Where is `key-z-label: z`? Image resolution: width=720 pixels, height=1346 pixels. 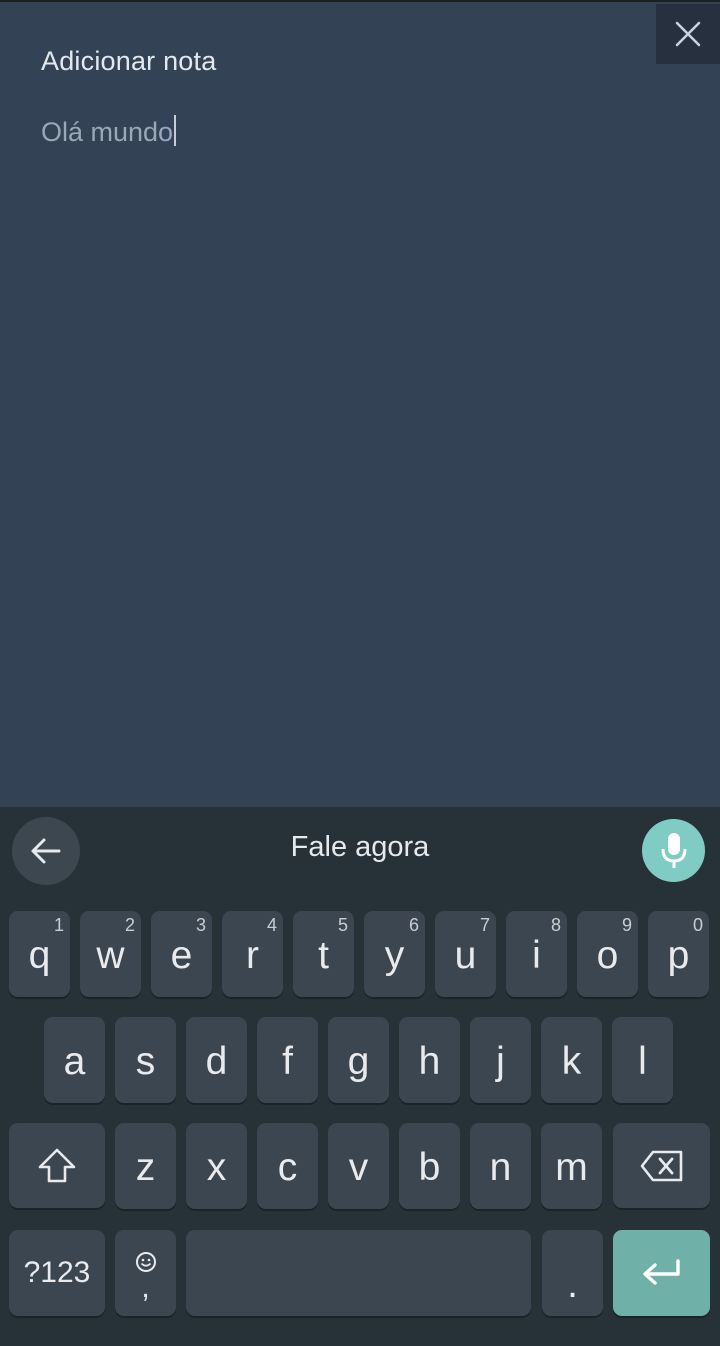 key-z-label: z is located at coordinates (145, 1167).